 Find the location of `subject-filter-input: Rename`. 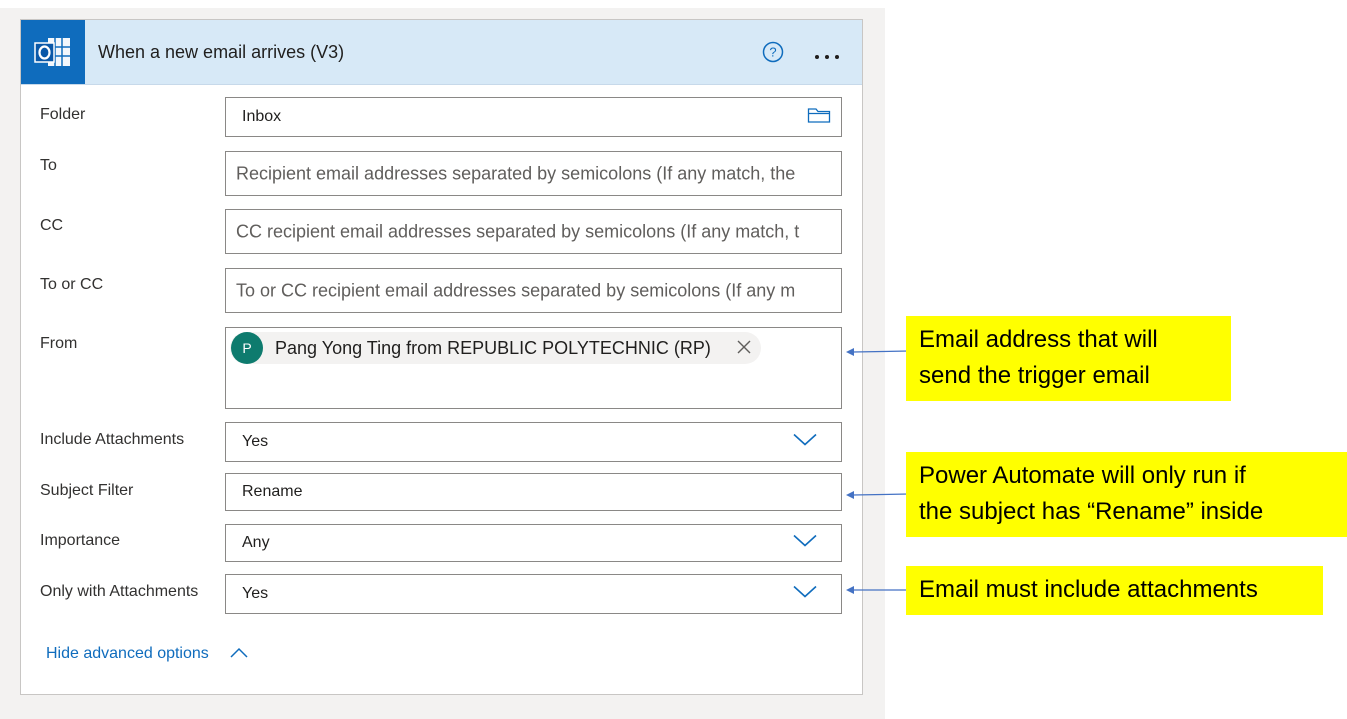

subject-filter-input: Rename is located at coordinates (533, 492).